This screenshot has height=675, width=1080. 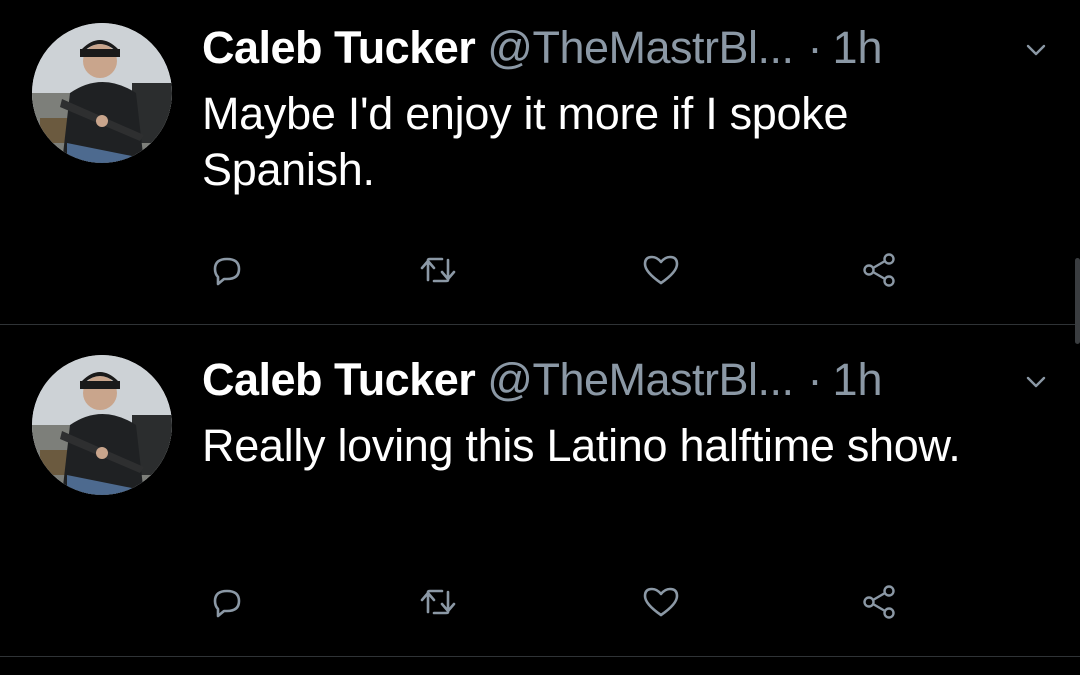 I want to click on tweet-text: Really loving this Latino halftime show., so click(x=581, y=445).